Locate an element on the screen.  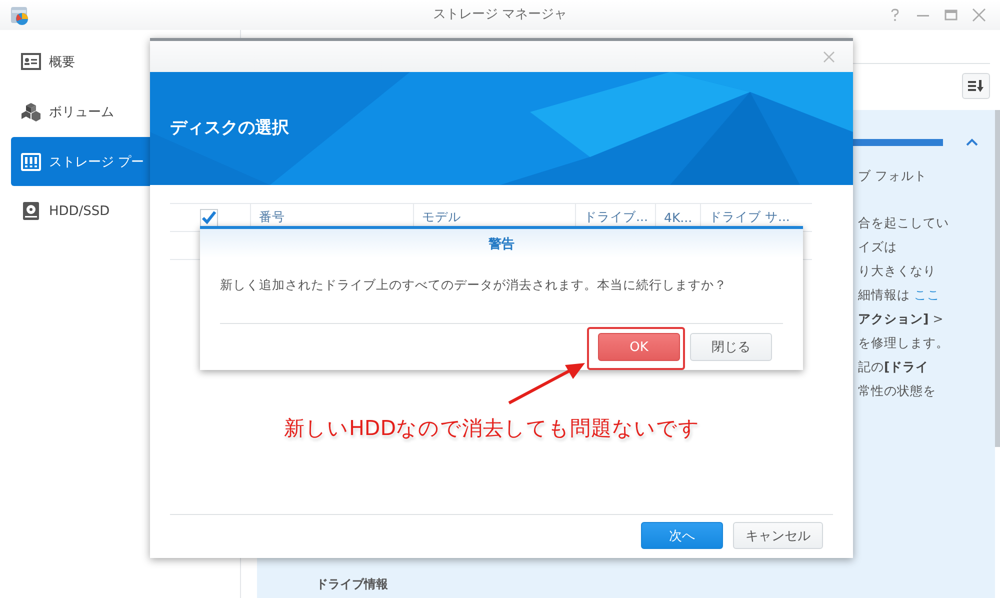
description-text: 合を起こしてい is located at coordinates (903, 222).